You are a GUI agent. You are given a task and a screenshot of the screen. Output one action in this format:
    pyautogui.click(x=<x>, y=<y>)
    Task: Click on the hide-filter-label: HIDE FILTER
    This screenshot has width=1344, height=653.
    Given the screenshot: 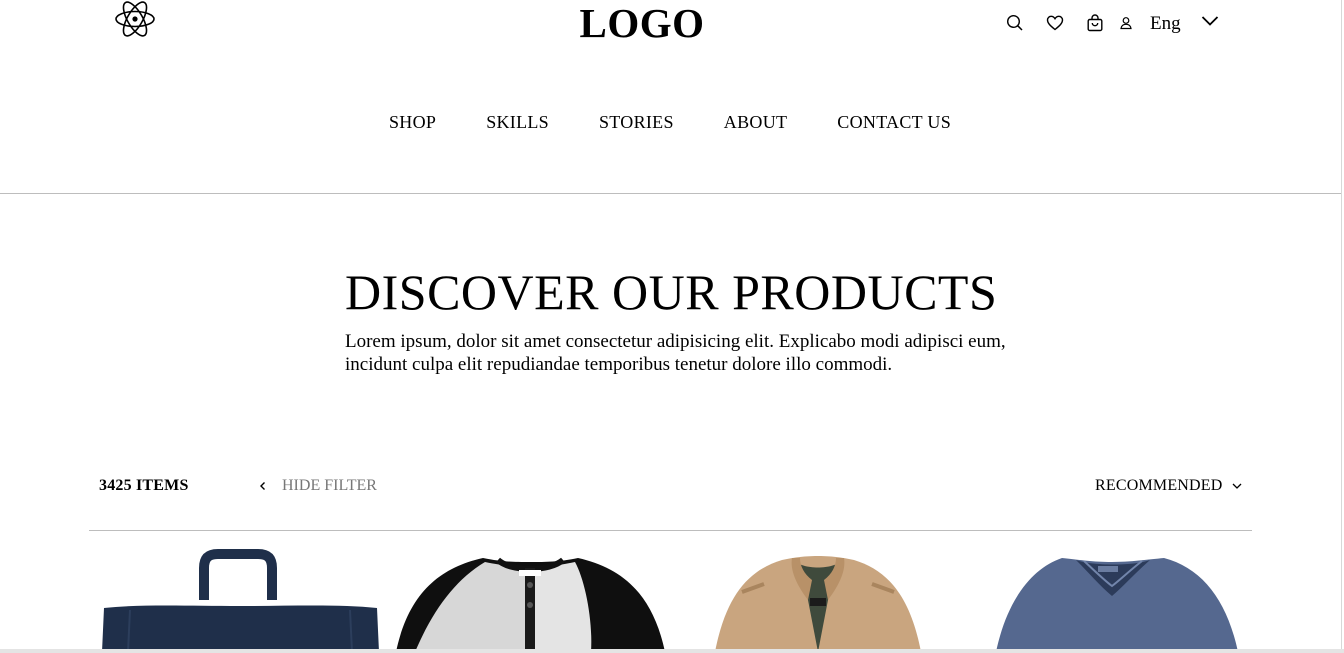 What is the action you would take?
    pyautogui.click(x=329, y=485)
    